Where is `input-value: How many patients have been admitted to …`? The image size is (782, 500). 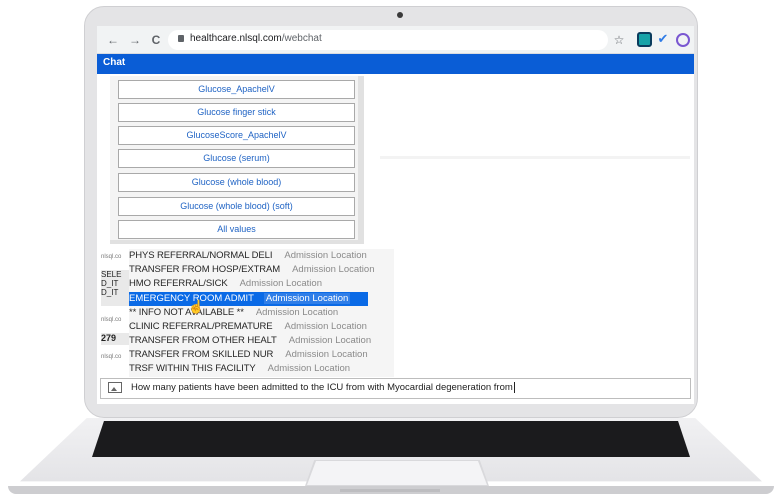
input-value: How many patients have been admitted to … is located at coordinates (322, 388).